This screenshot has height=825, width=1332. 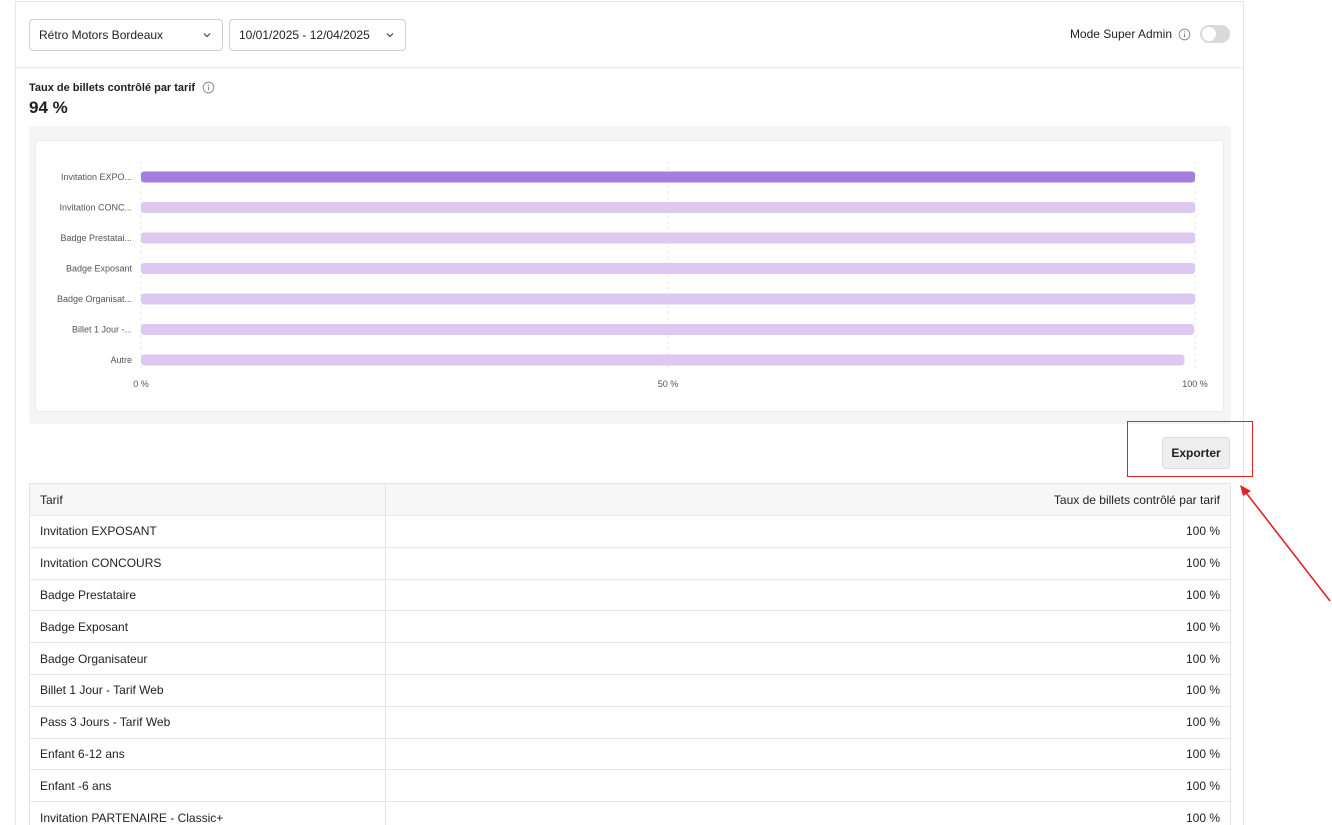 I want to click on date-range-select: 10/01/2025 - 12/04/2025, so click(x=317, y=35).